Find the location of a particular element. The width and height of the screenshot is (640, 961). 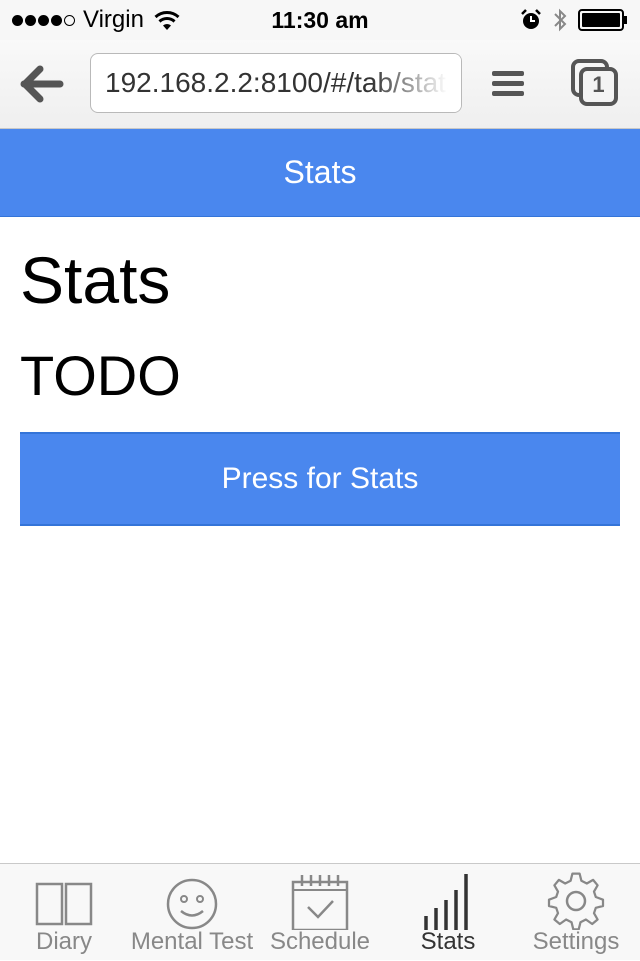

bluetooth-icon is located at coordinates (560, 20).